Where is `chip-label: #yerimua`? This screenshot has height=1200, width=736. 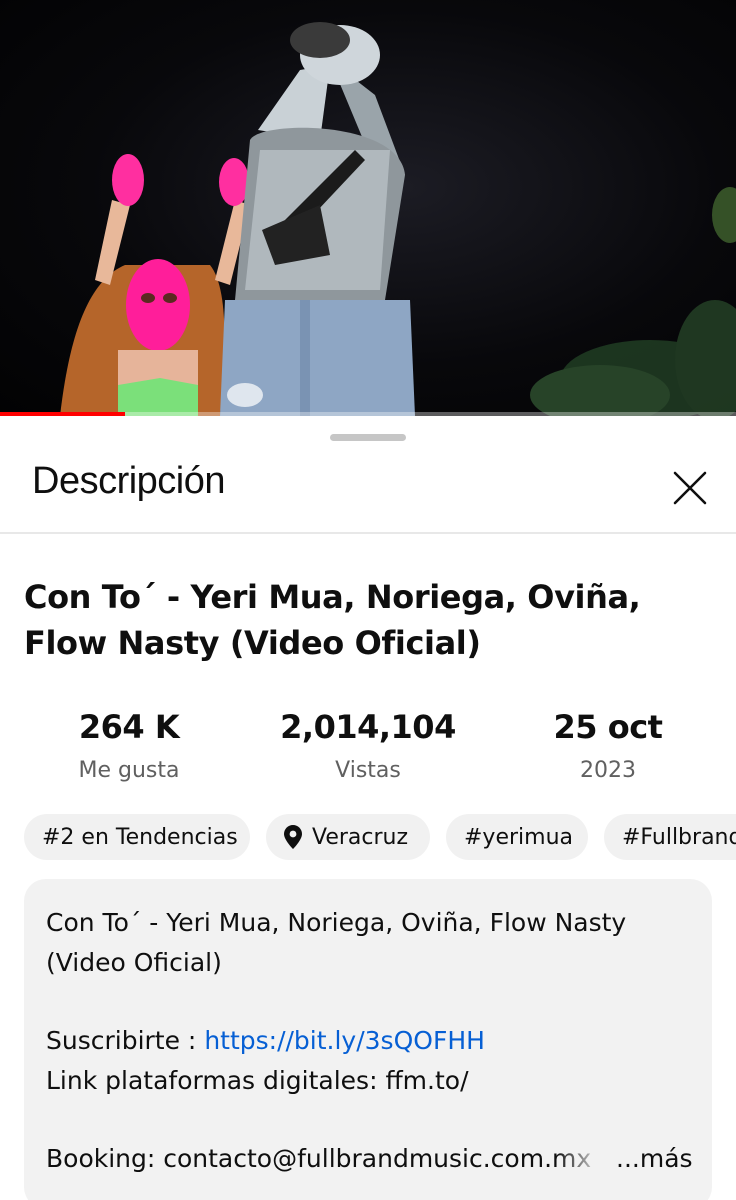 chip-label: #yerimua is located at coordinates (519, 837).